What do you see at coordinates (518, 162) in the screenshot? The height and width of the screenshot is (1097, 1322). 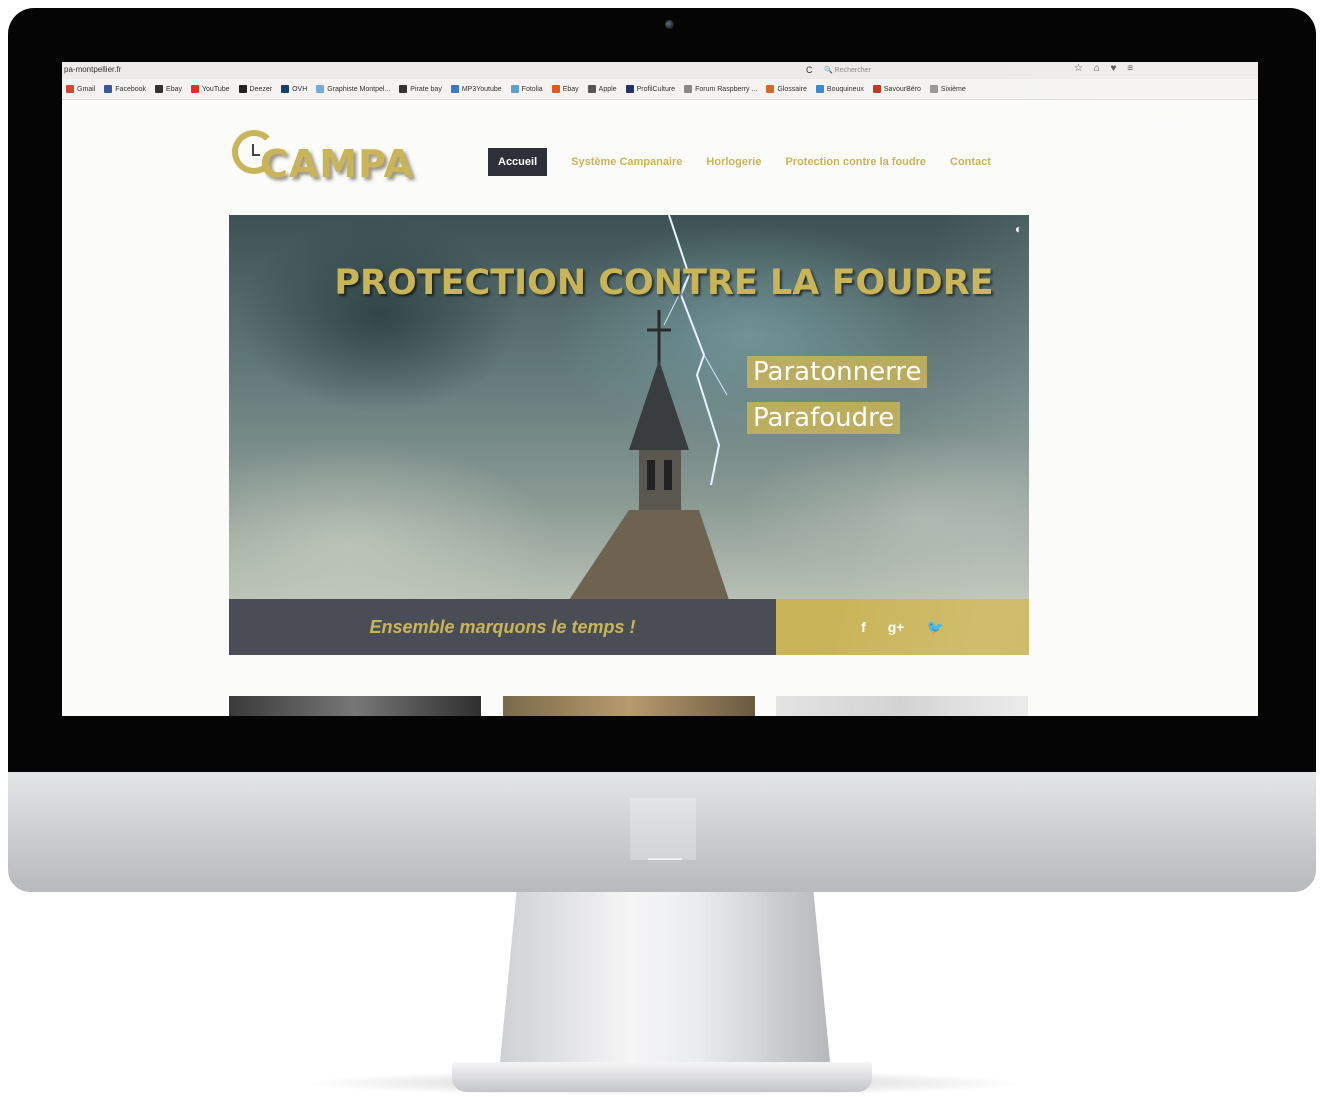 I see `nav-accueil: Accueil` at bounding box center [518, 162].